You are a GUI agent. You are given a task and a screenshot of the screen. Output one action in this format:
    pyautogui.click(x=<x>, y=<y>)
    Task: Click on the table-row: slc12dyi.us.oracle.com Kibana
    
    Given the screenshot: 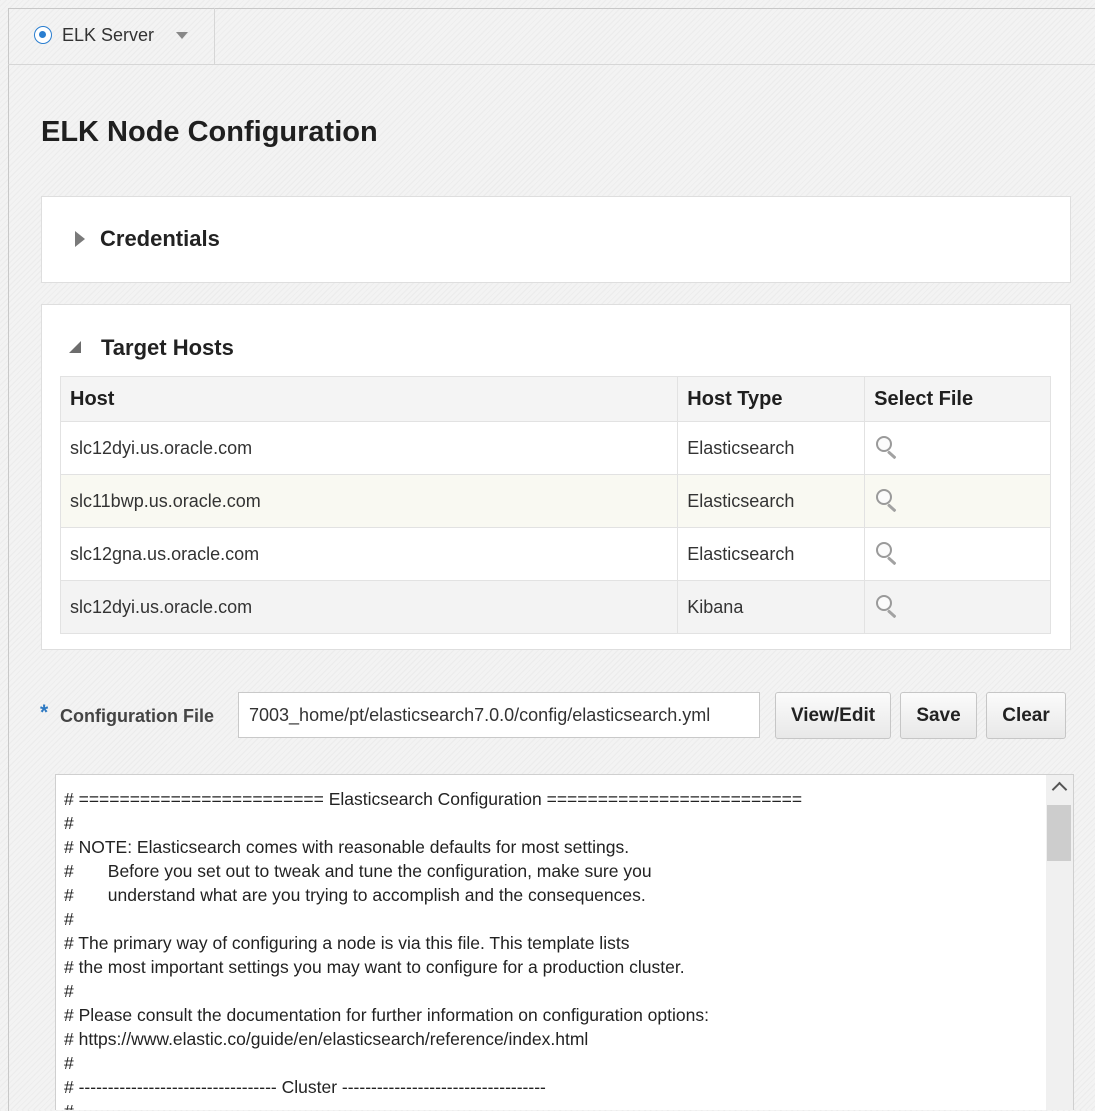 What is the action you would take?
    pyautogui.click(x=555, y=607)
    